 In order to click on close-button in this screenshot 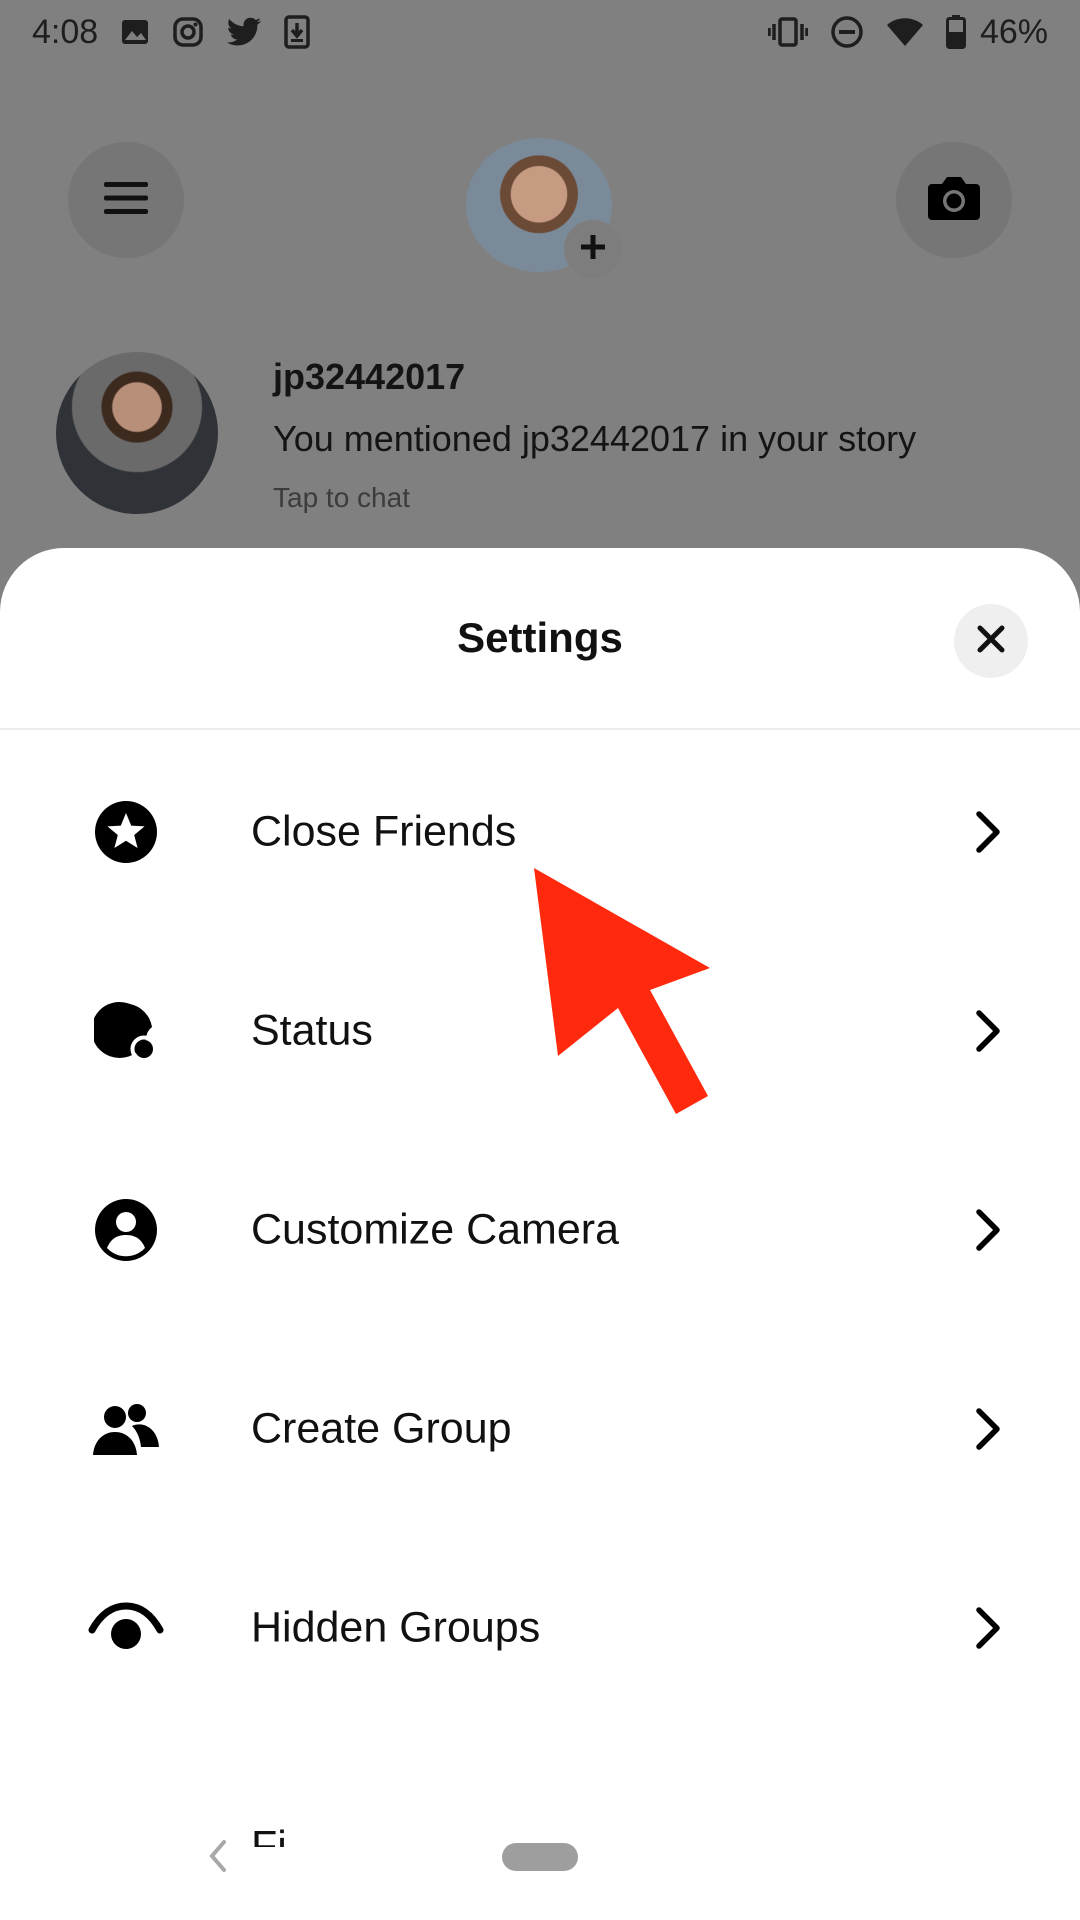, I will do `click(991, 641)`.